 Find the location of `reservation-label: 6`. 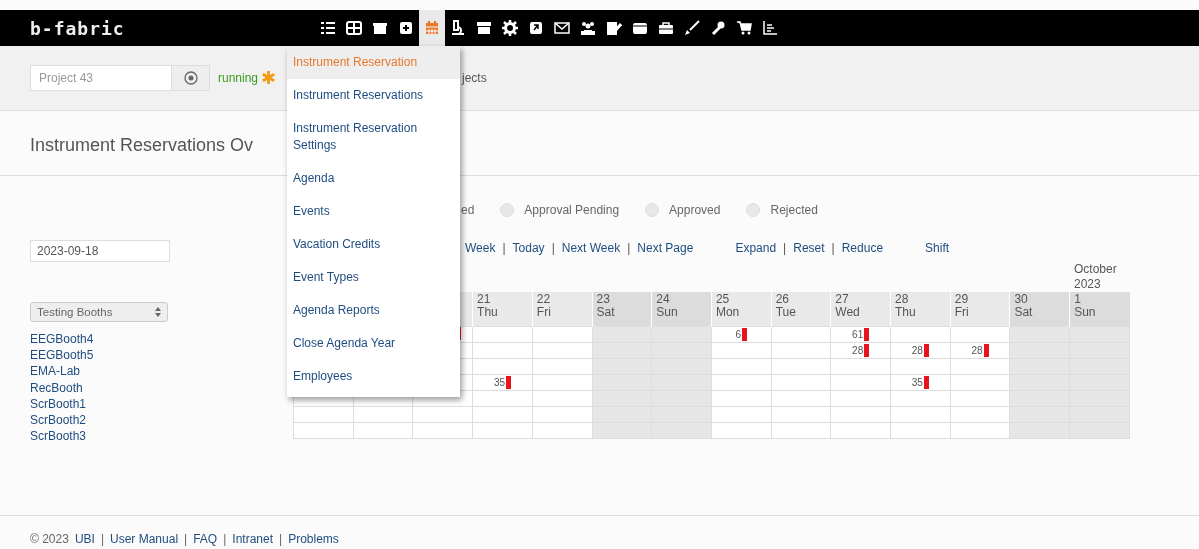

reservation-label: 6 is located at coordinates (738, 334).